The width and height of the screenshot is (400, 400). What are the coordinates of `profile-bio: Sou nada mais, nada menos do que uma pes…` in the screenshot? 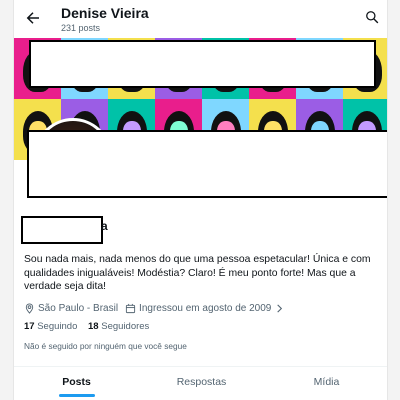 It's located at (197, 273).